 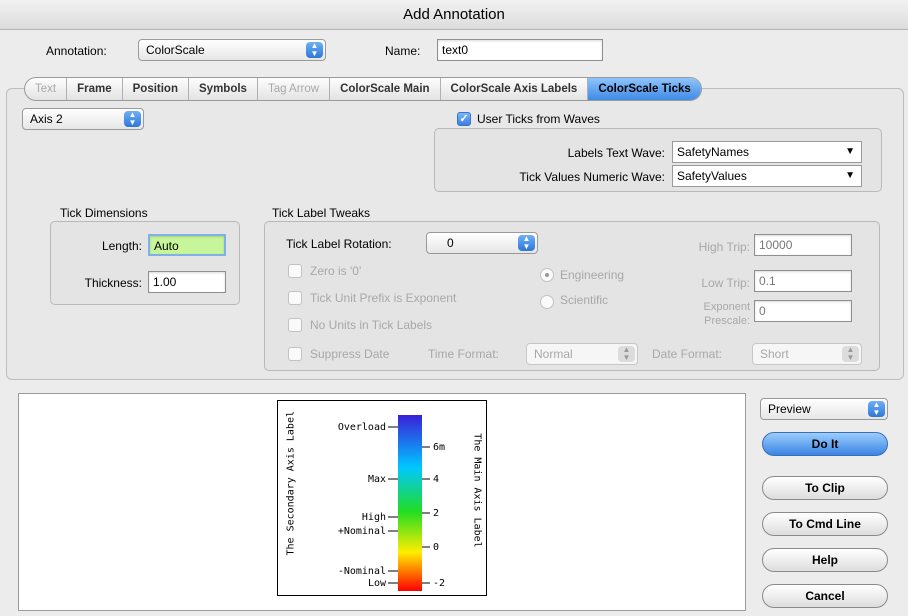 What do you see at coordinates (520, 50) in the screenshot?
I see `name-input: text0` at bounding box center [520, 50].